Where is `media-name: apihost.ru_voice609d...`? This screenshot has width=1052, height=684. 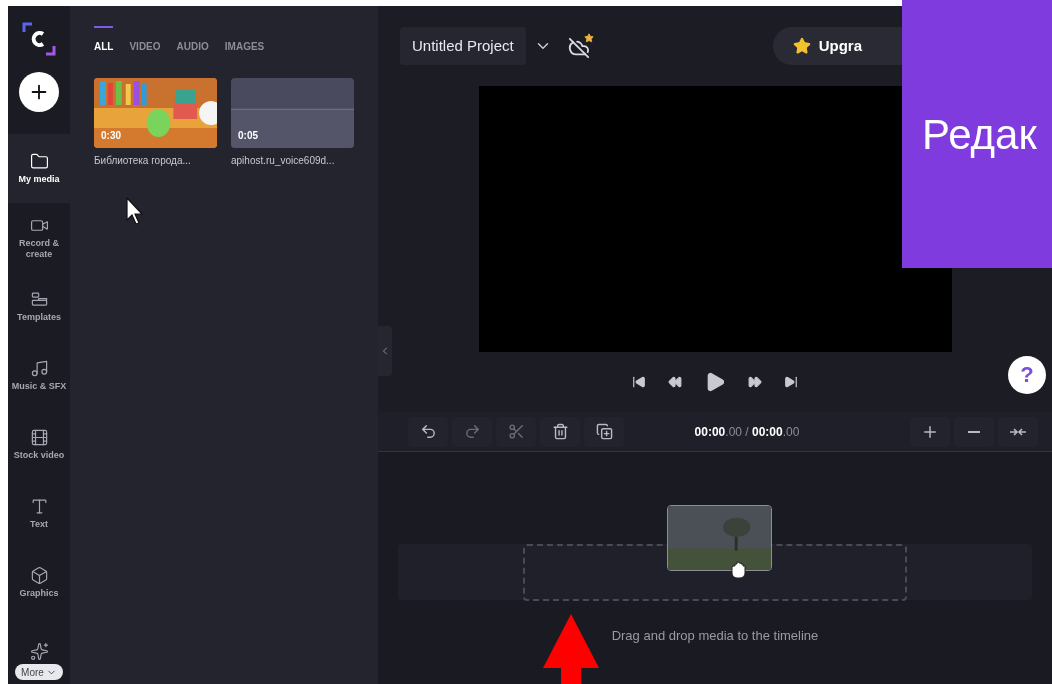
media-name: apihost.ru_voice609d... is located at coordinates (283, 161).